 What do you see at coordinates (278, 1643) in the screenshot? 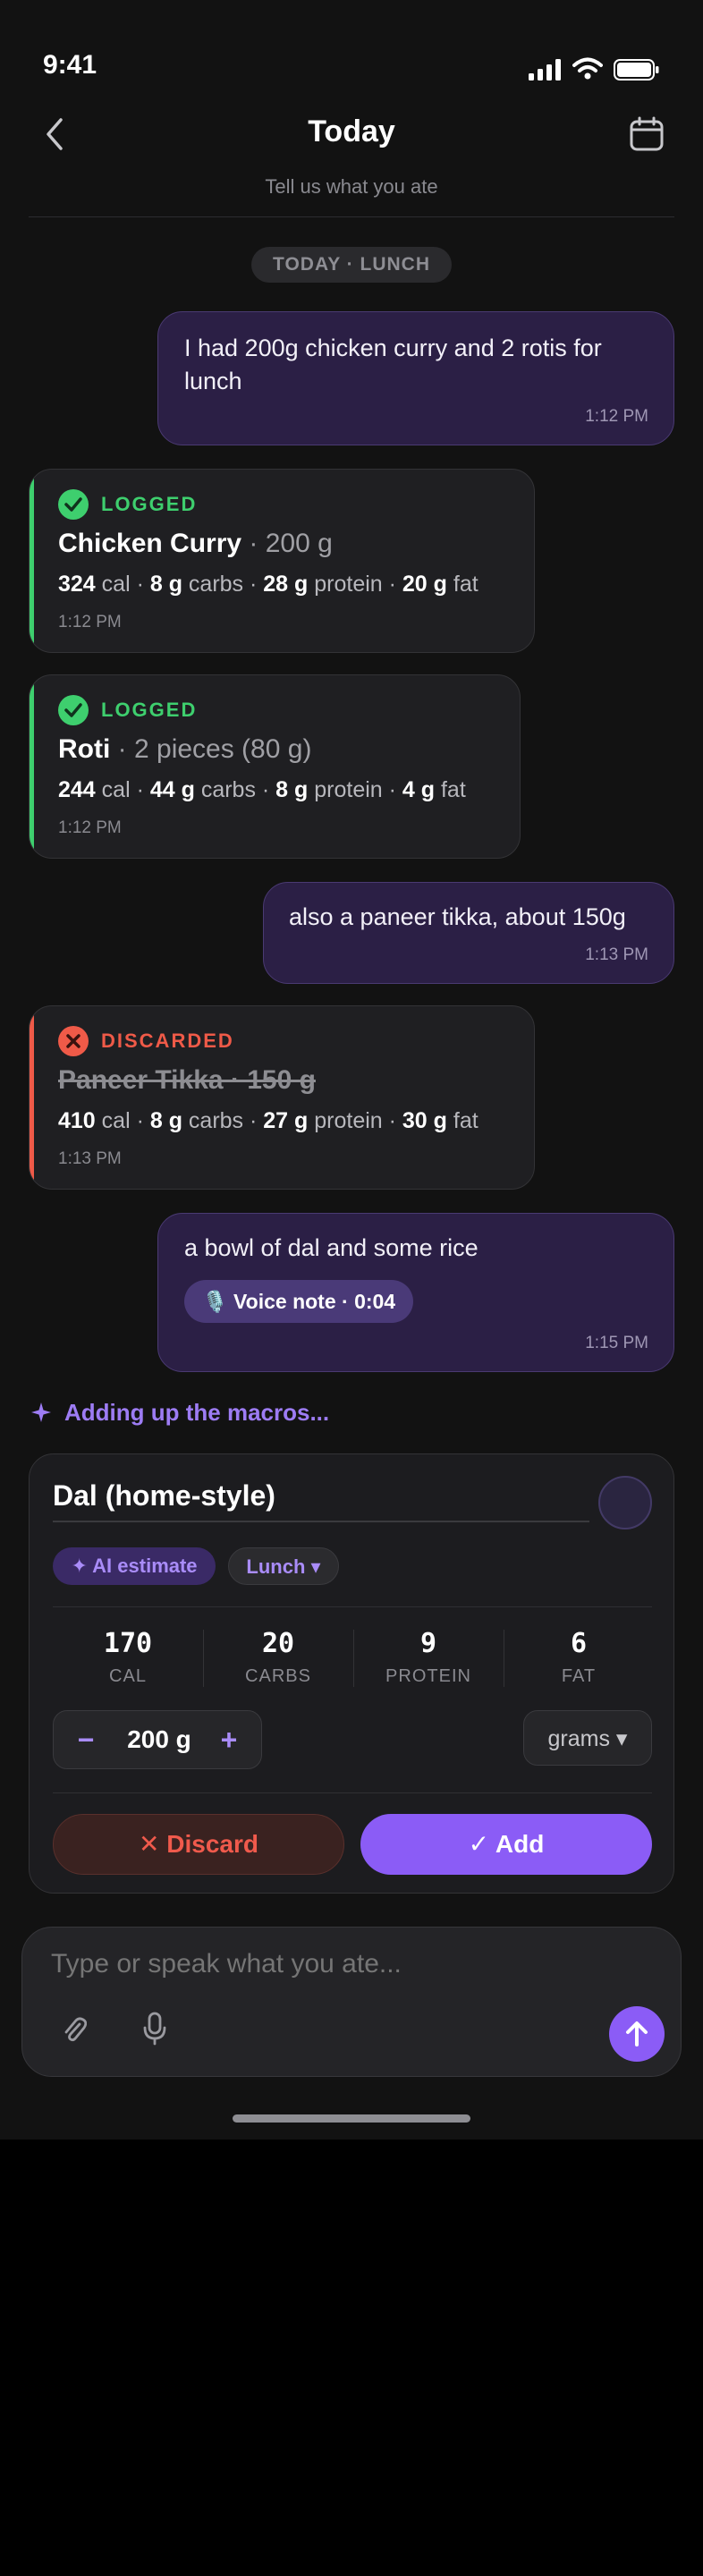
I see `macro-value: 20` at bounding box center [278, 1643].